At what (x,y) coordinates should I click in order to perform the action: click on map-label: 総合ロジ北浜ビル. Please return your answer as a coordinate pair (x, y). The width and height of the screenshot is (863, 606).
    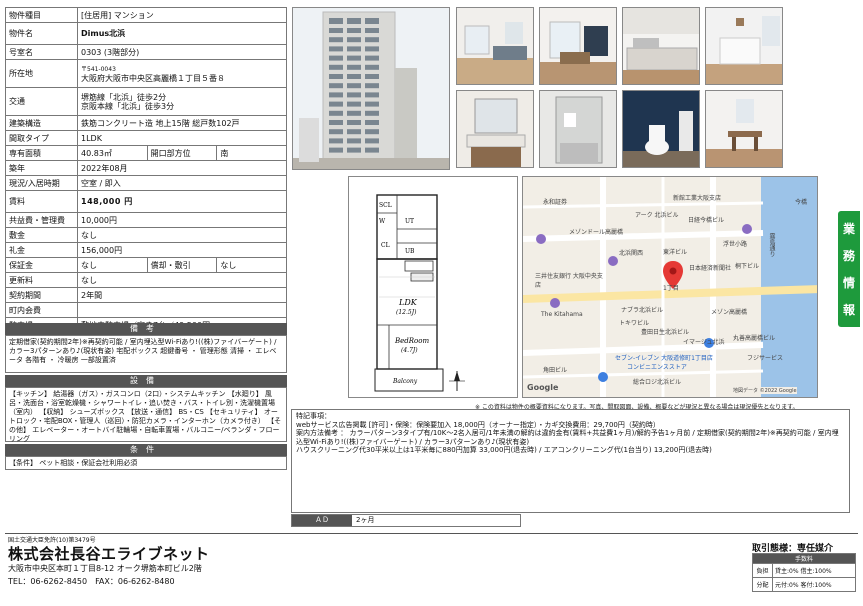
    Looking at the image, I should click on (657, 382).